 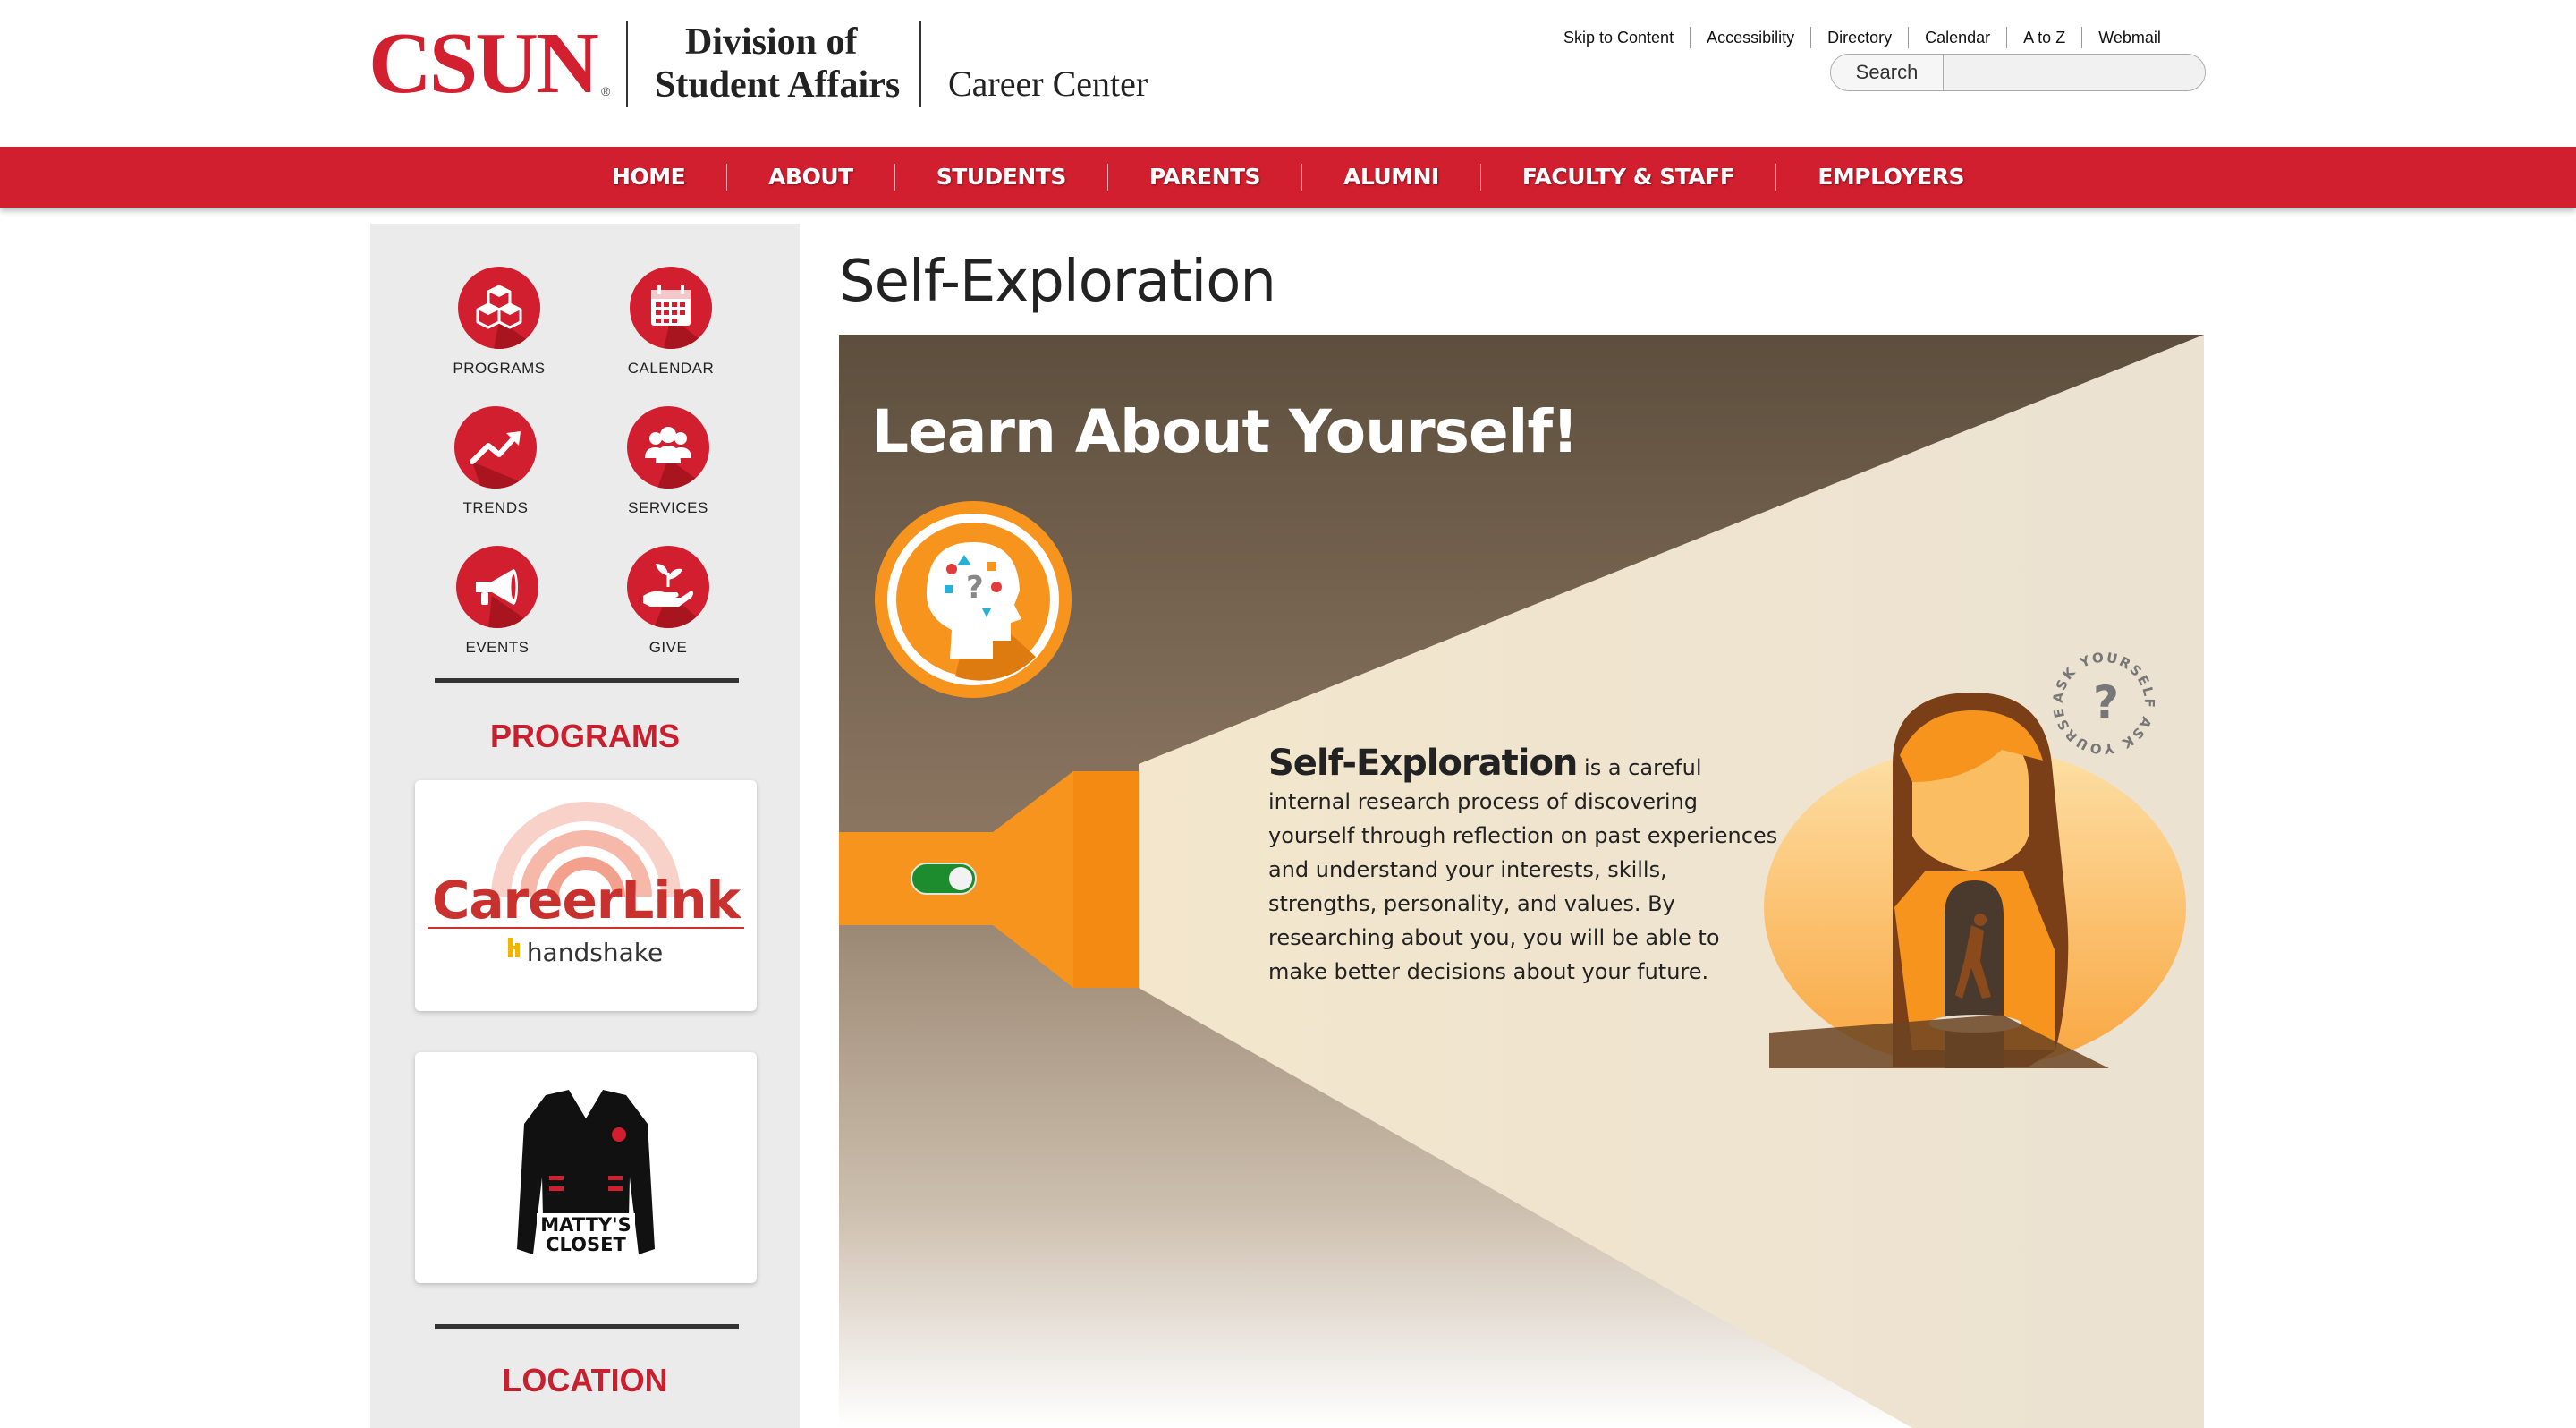 What do you see at coordinates (1618, 37) in the screenshot?
I see `skip-to-content-link: Skip to Content` at bounding box center [1618, 37].